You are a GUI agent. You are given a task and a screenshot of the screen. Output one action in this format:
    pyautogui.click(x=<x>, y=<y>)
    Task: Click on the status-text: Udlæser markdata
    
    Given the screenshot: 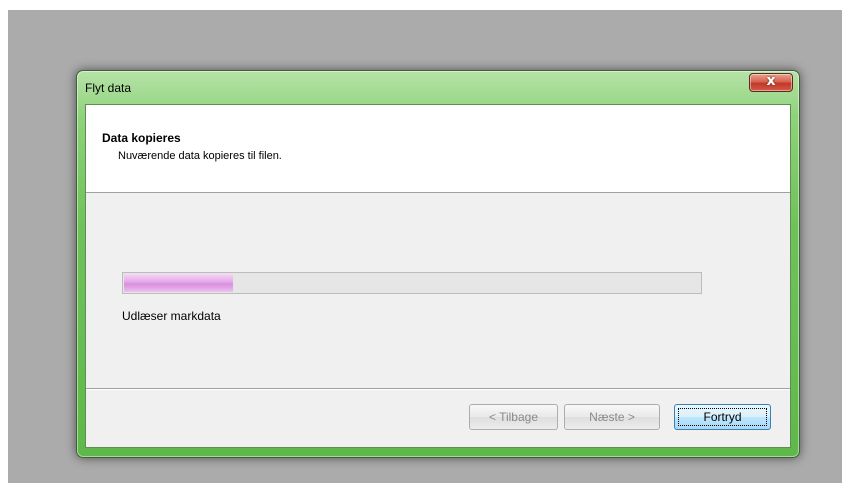 What is the action you would take?
    pyautogui.click(x=171, y=316)
    